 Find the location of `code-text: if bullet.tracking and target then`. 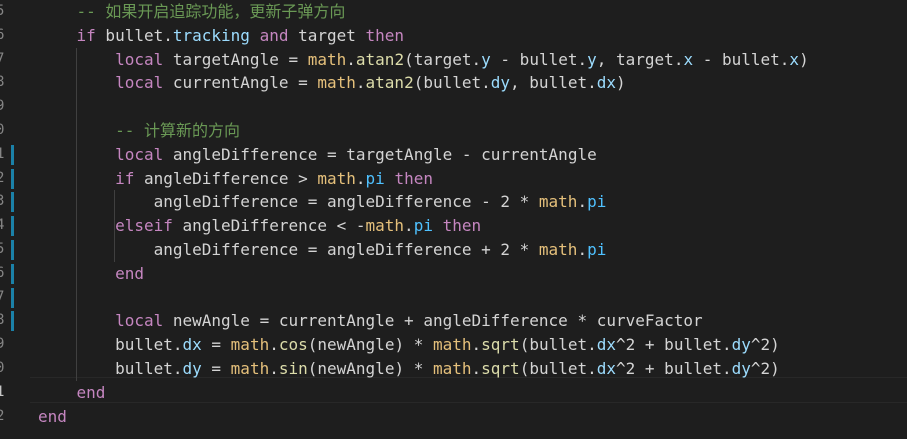

code-text: if bullet.tracking and target then is located at coordinates (221, 36).